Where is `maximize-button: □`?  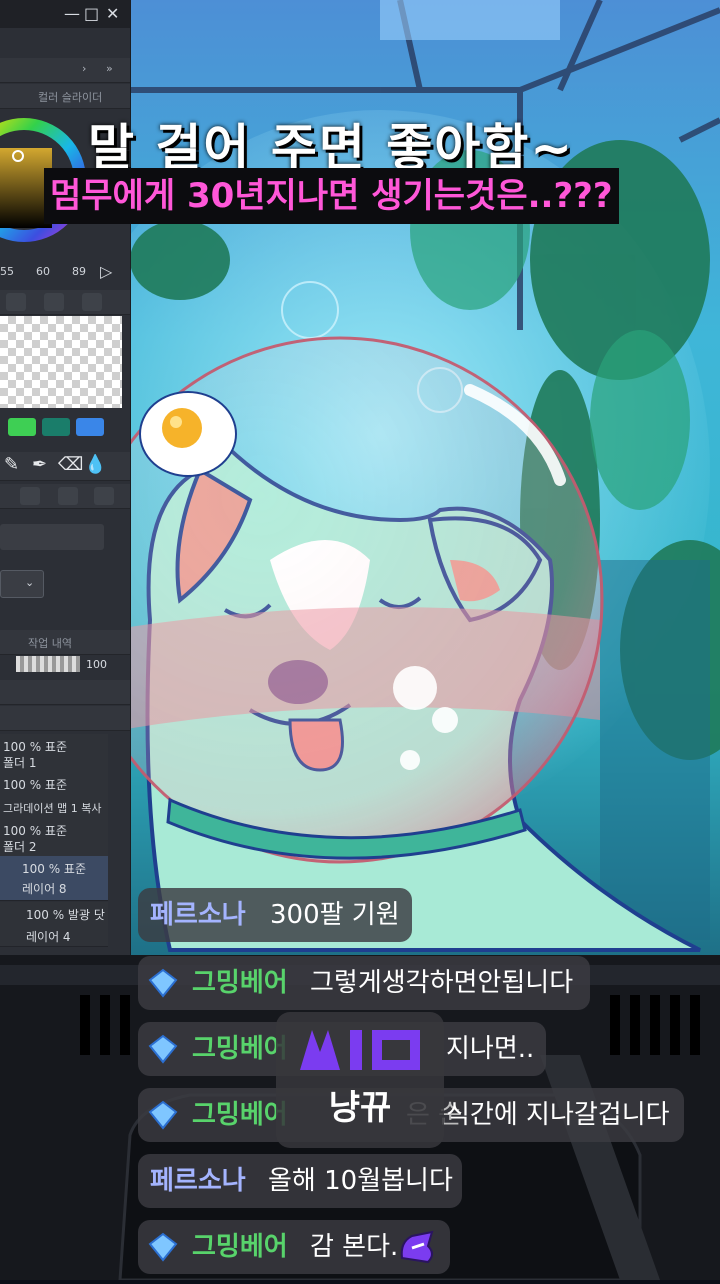 maximize-button: □ is located at coordinates (91, 13).